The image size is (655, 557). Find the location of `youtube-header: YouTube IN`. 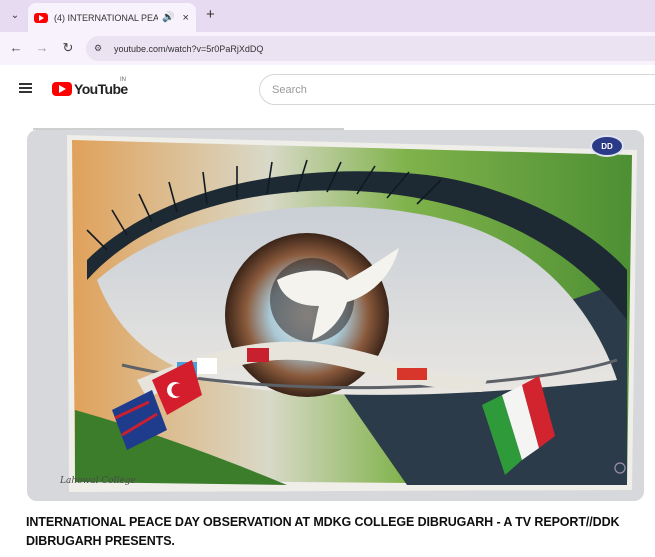

youtube-header: YouTube IN is located at coordinates (327, 89).